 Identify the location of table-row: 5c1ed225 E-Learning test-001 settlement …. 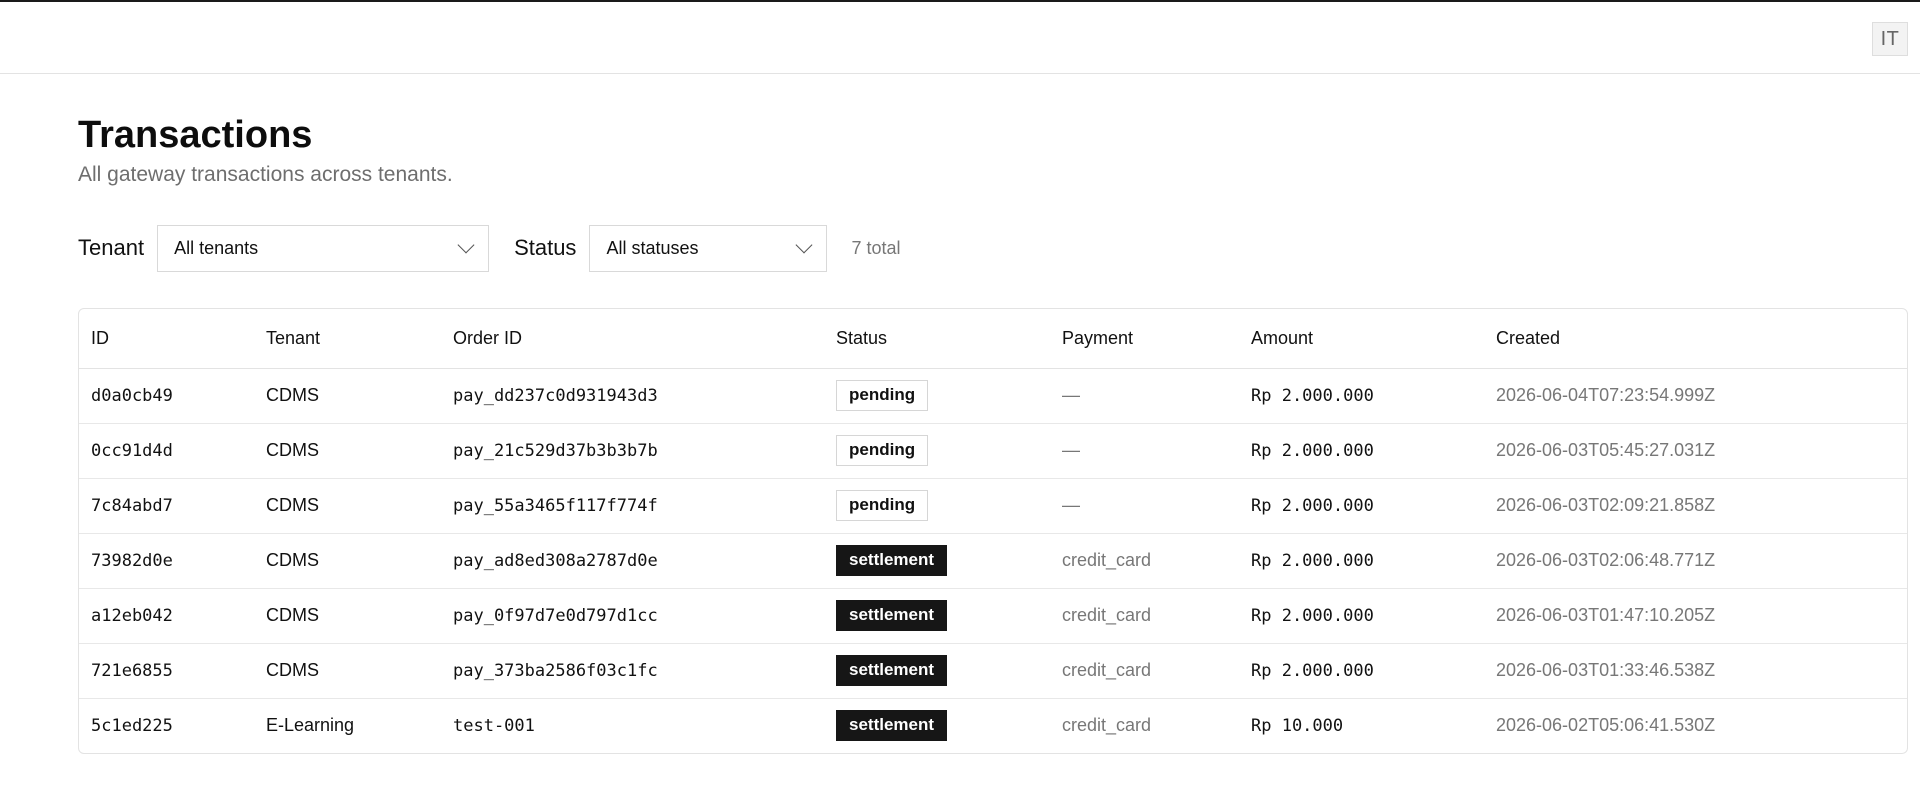
(993, 725).